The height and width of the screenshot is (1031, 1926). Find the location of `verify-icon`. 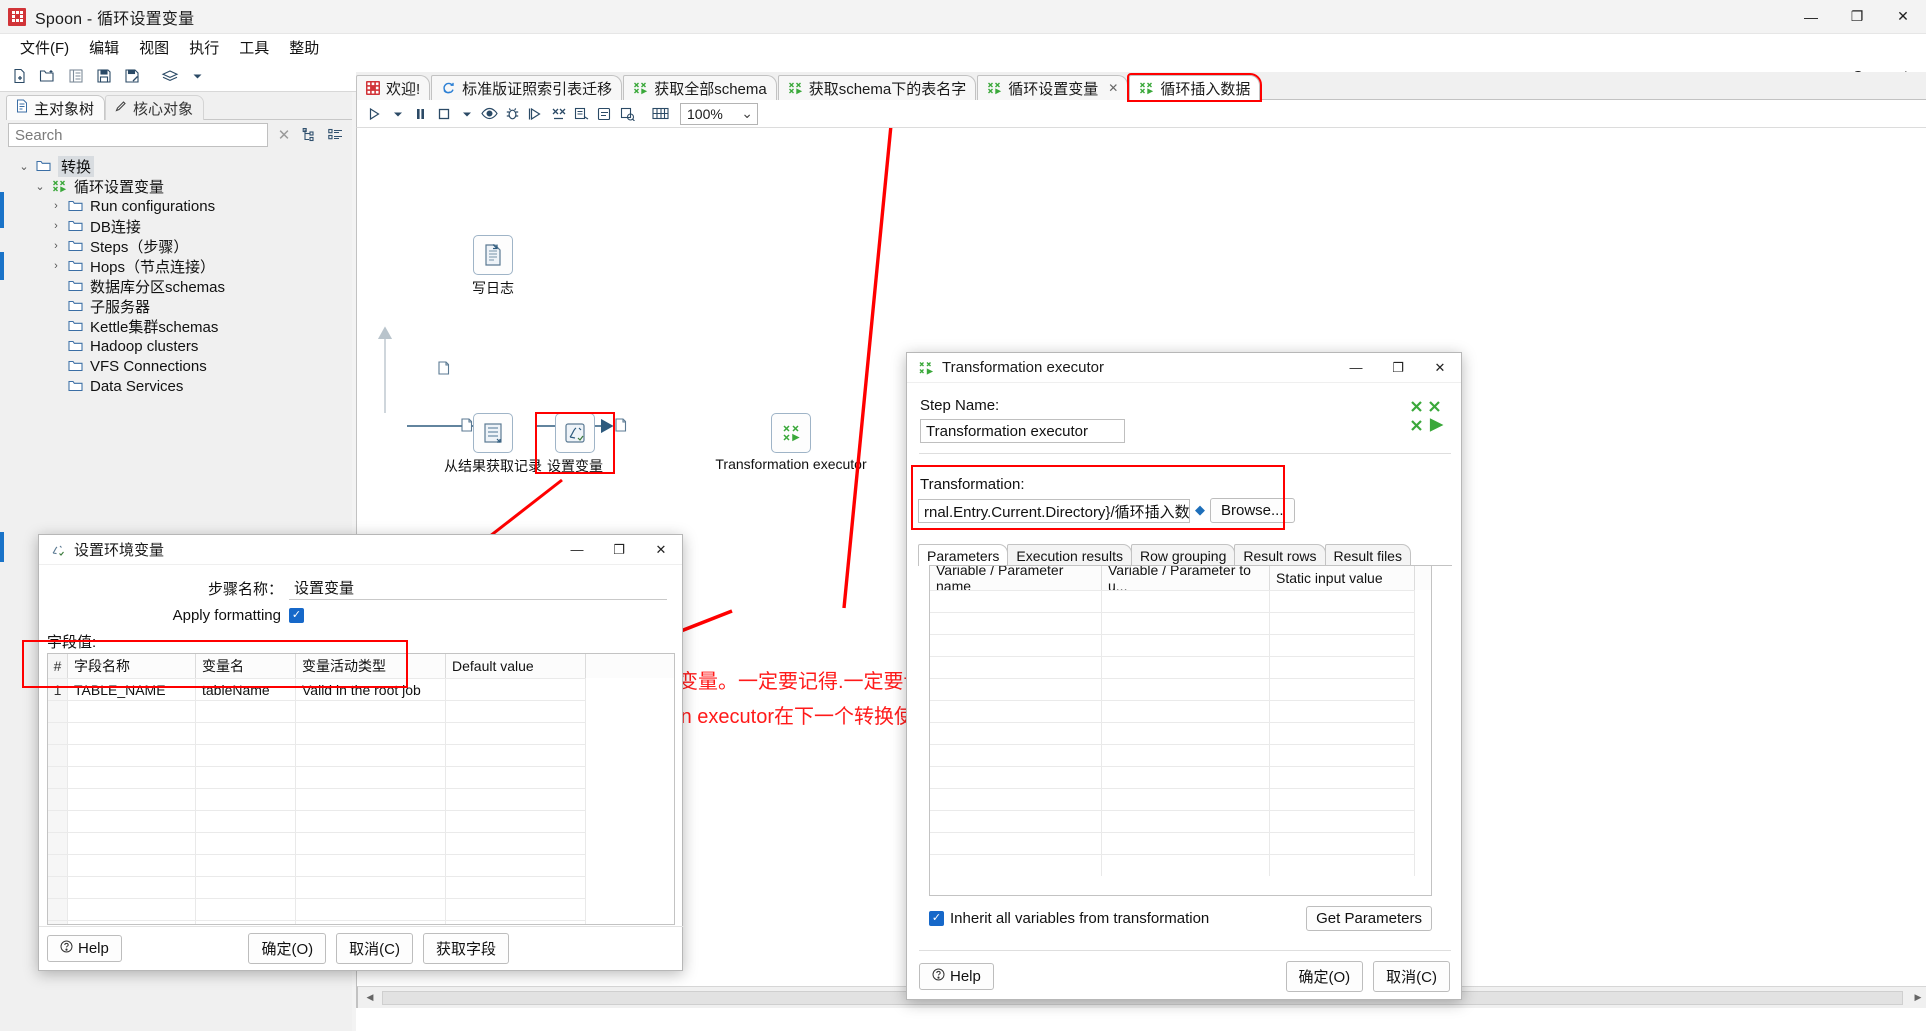

verify-icon is located at coordinates (558, 114).